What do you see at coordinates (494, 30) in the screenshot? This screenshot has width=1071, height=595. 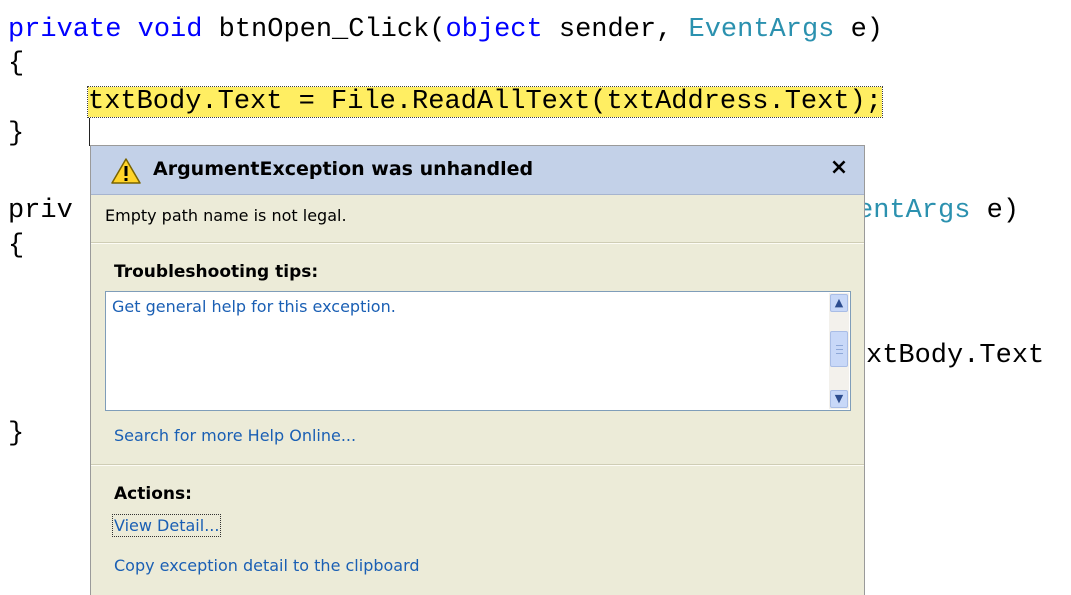 I see `keyword-object: object` at bounding box center [494, 30].